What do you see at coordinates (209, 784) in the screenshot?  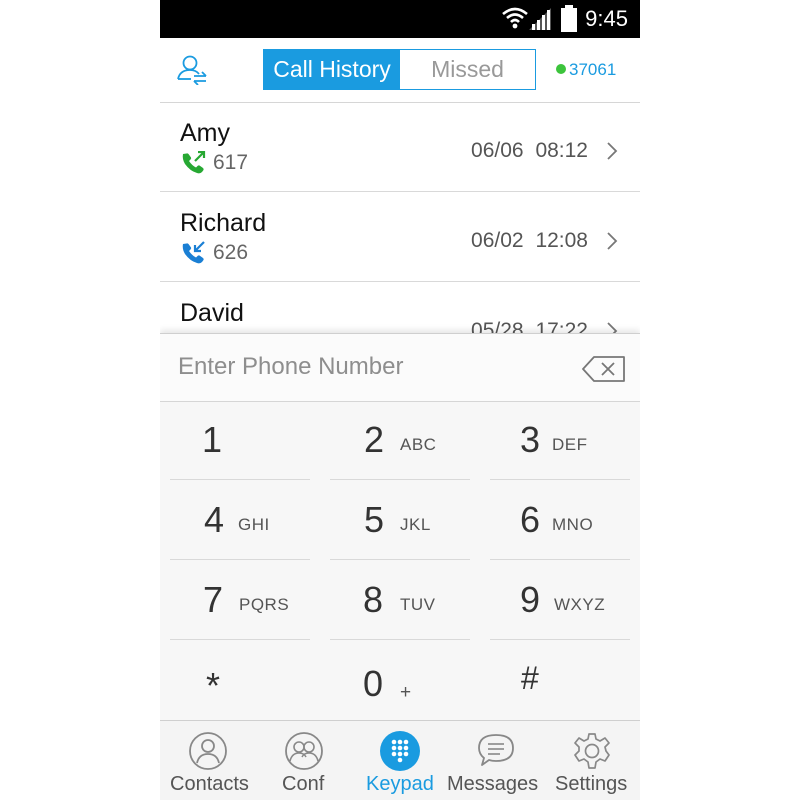 I see `tab-label: Contacts` at bounding box center [209, 784].